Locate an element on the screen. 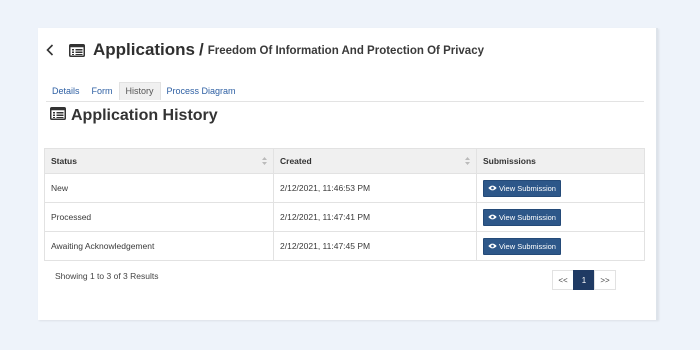 Image resolution: width=700 pixels, height=350 pixels. cell-created: 2/12/2021, 11:47:41 PM is located at coordinates (375, 217).